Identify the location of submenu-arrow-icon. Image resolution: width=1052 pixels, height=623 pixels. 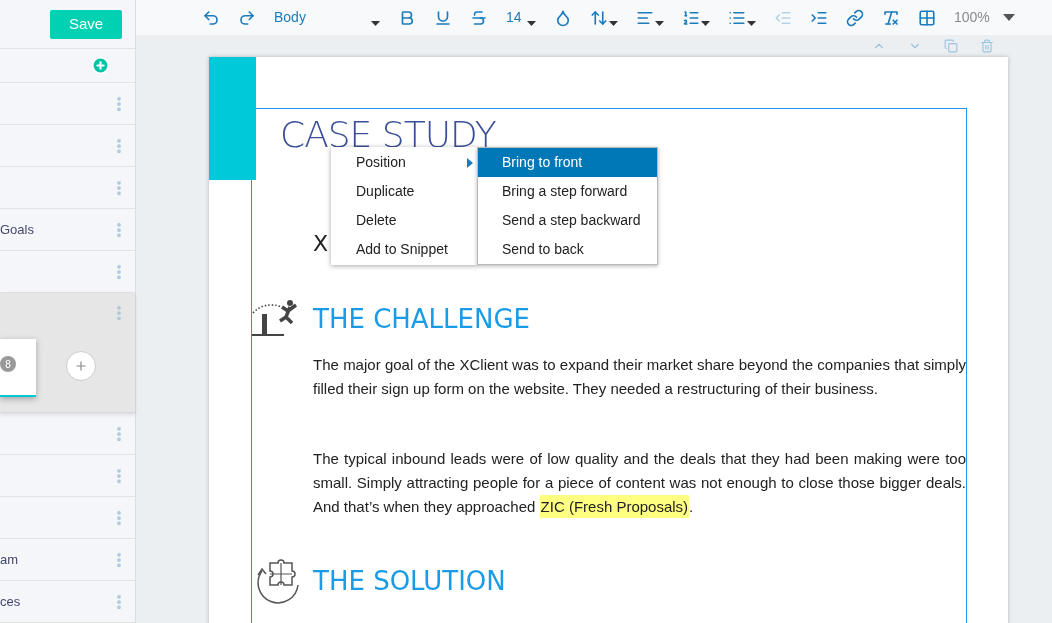
(470, 162).